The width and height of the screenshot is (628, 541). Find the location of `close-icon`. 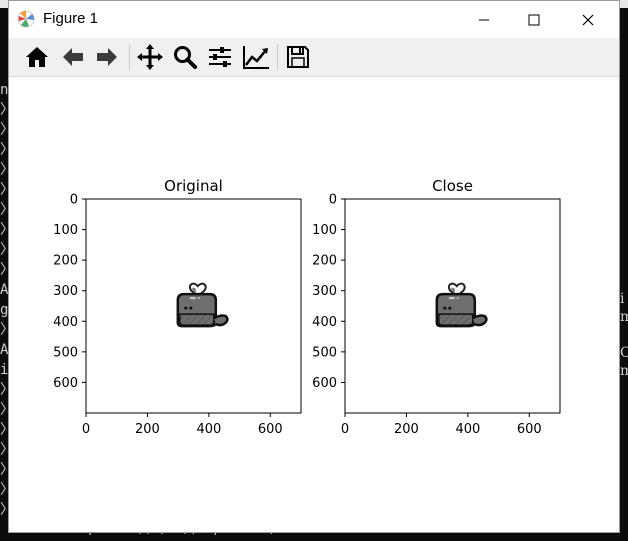

close-icon is located at coordinates (588, 19).